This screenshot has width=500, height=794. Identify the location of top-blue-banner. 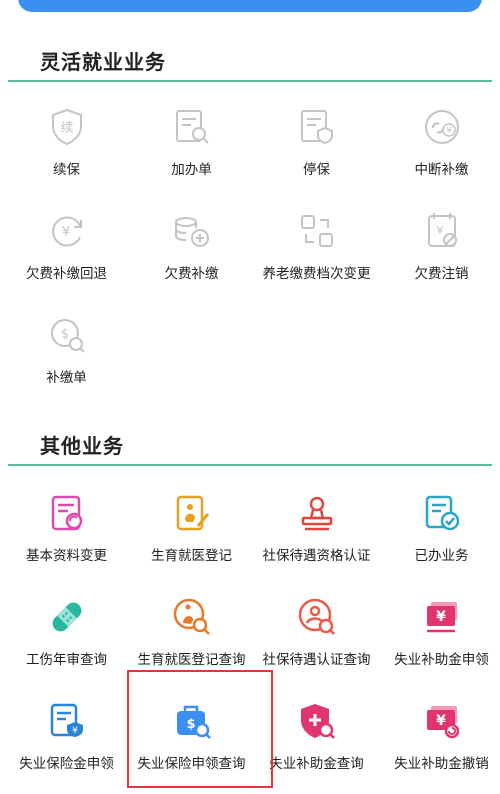
(250, 6).